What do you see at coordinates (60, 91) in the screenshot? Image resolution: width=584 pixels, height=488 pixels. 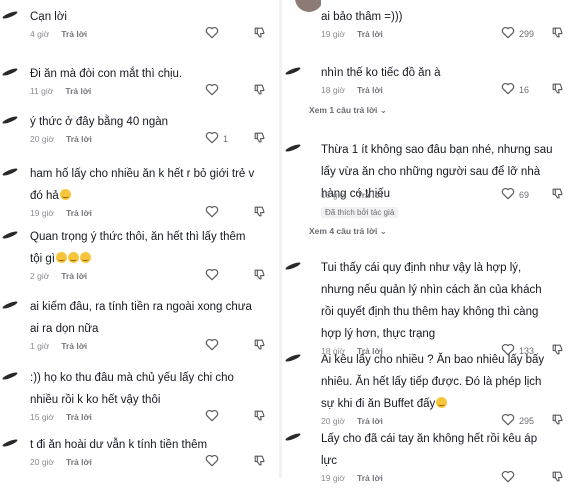 I see `comment-meta: 11 giờ Trả lời` at bounding box center [60, 91].